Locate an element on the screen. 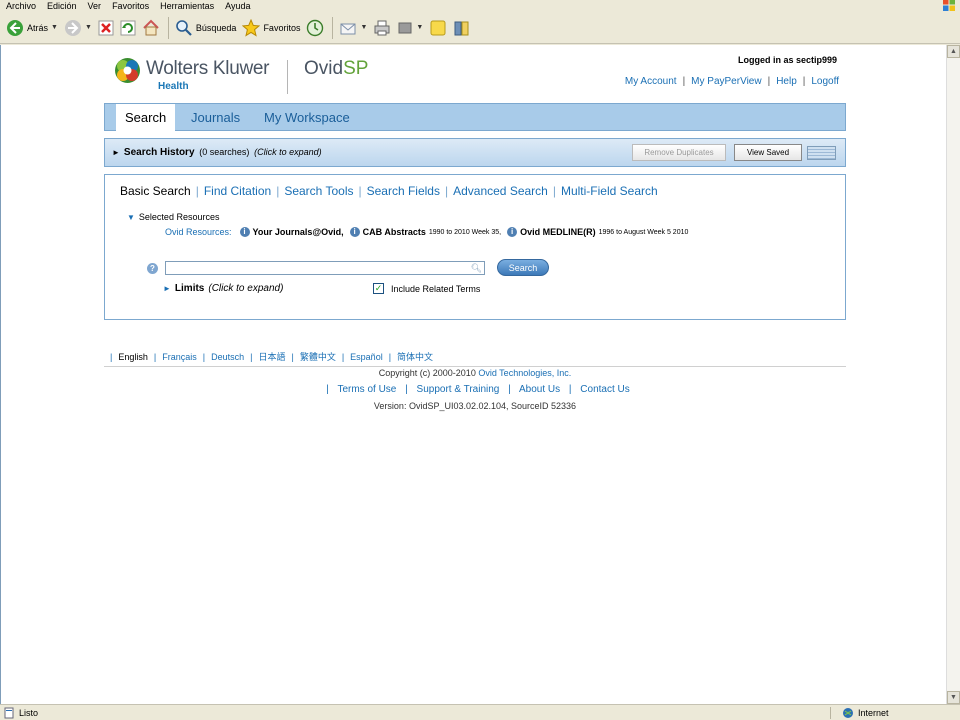 Image resolution: width=960 pixels, height=720 pixels. contact-us-link: Contact Us is located at coordinates (604, 389).